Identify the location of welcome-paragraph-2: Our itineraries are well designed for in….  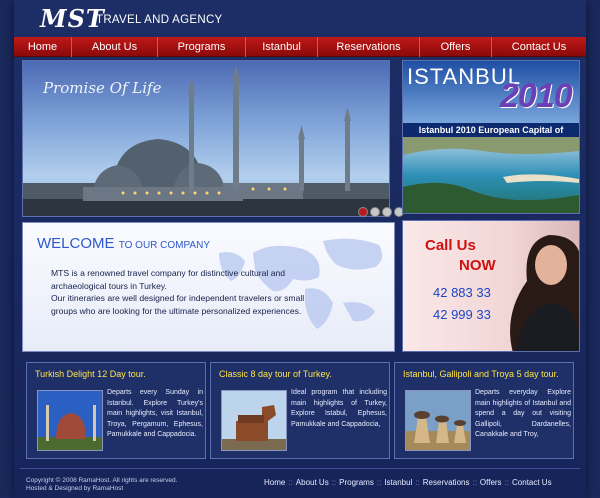
(178, 304).